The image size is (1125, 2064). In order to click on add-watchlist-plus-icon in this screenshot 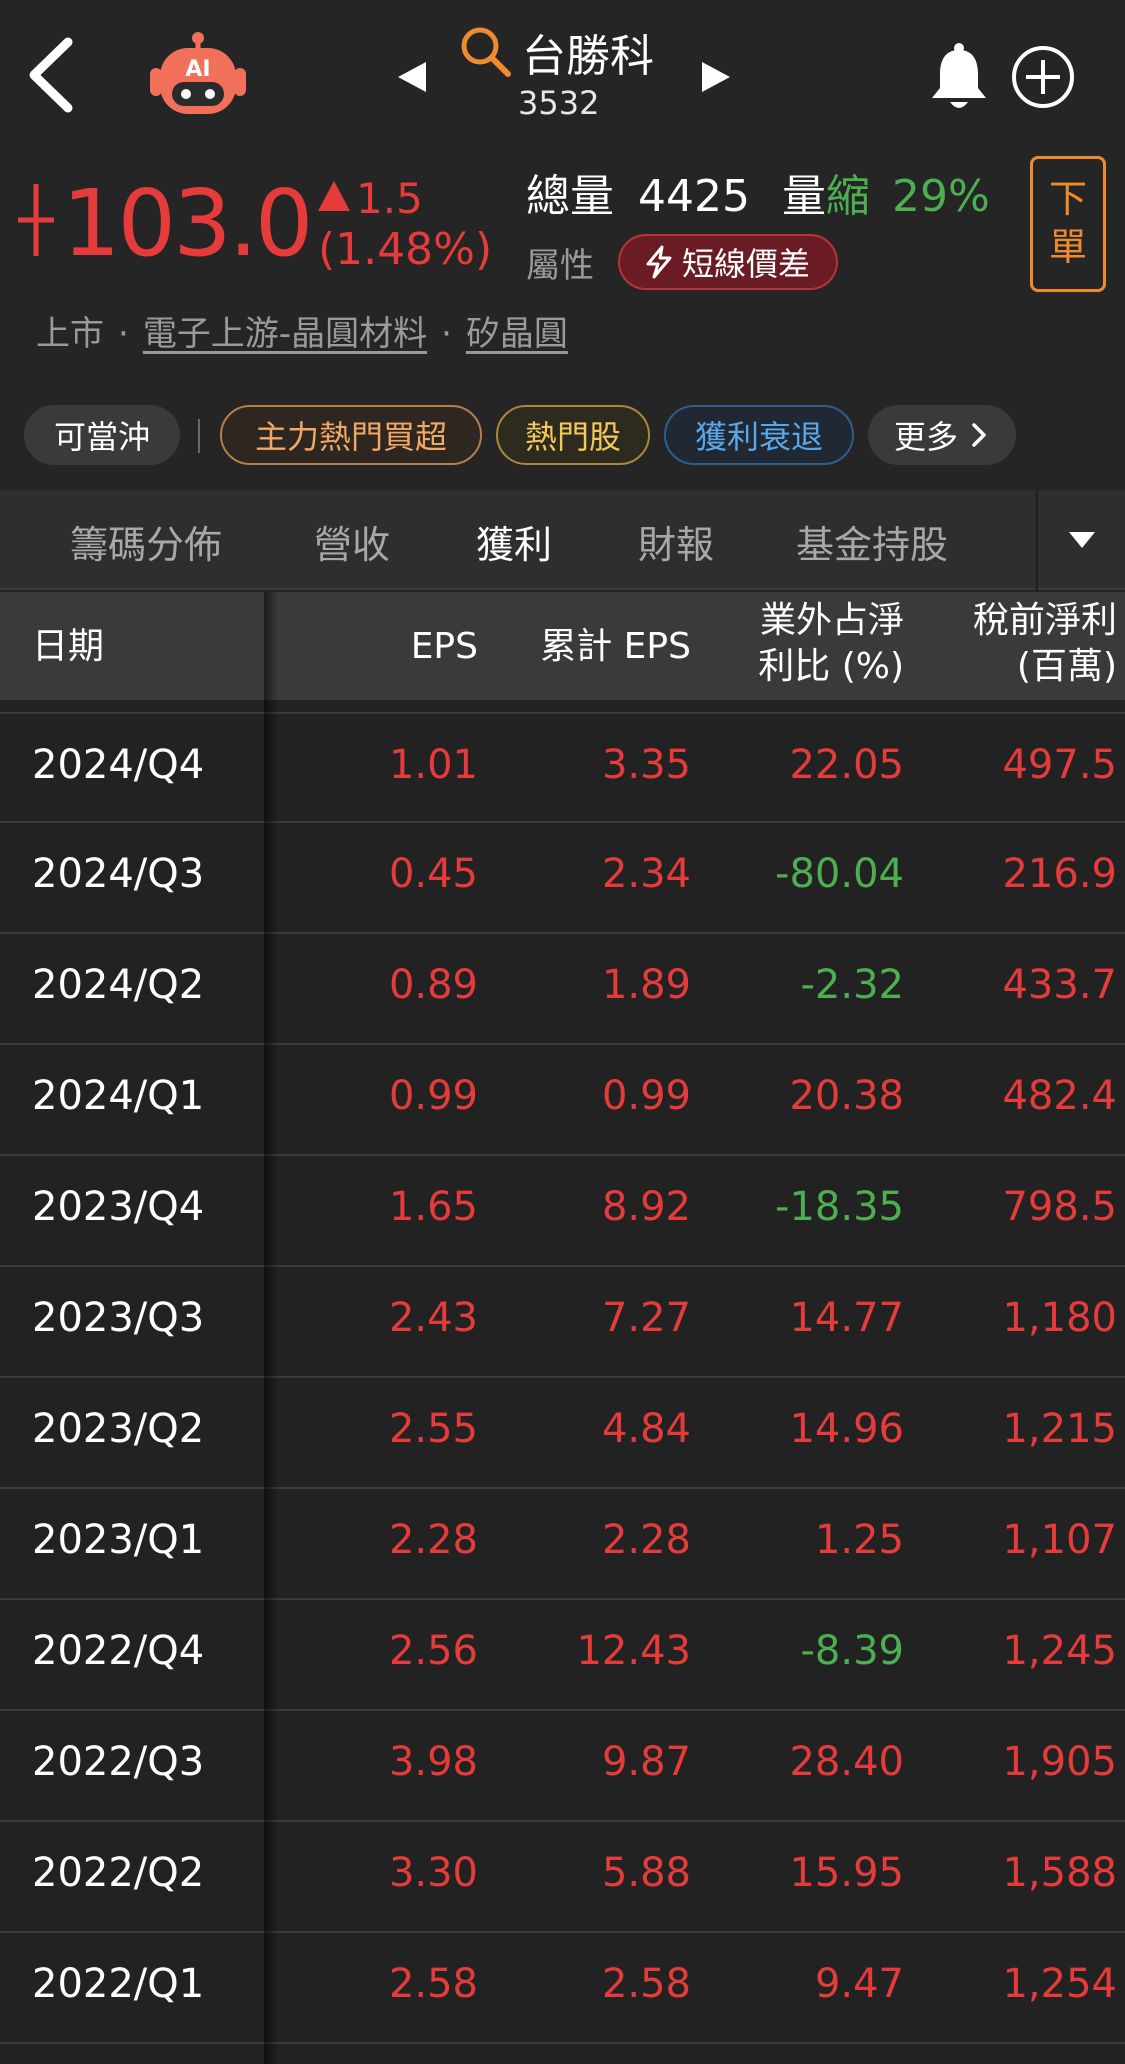, I will do `click(1043, 77)`.